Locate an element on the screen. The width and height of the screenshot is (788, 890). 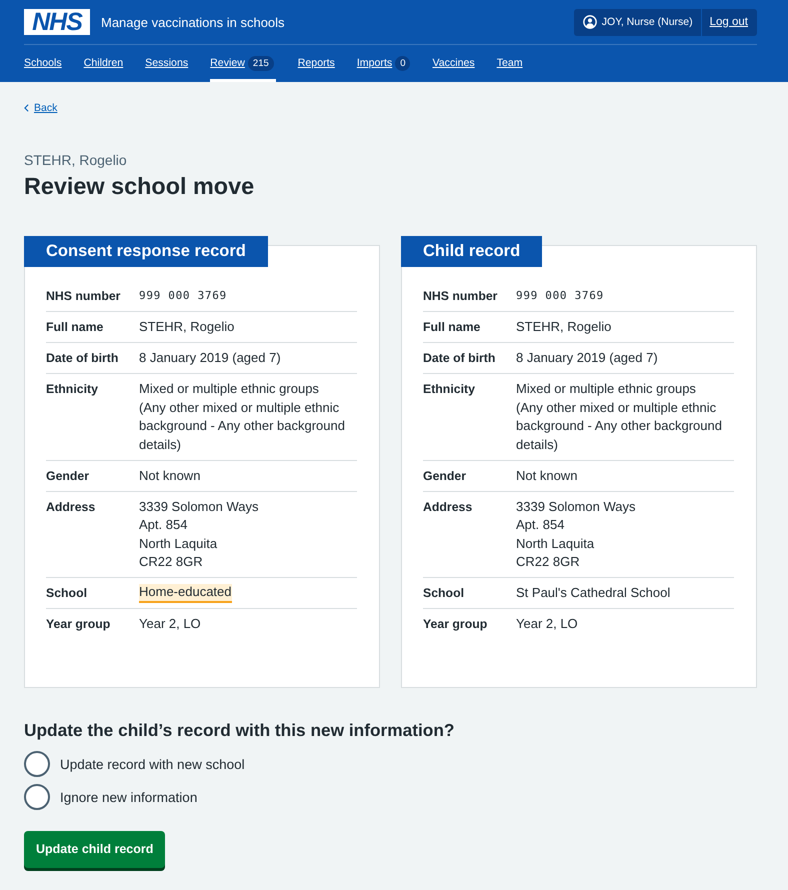
nav-link: Imports 0 is located at coordinates (383, 63).